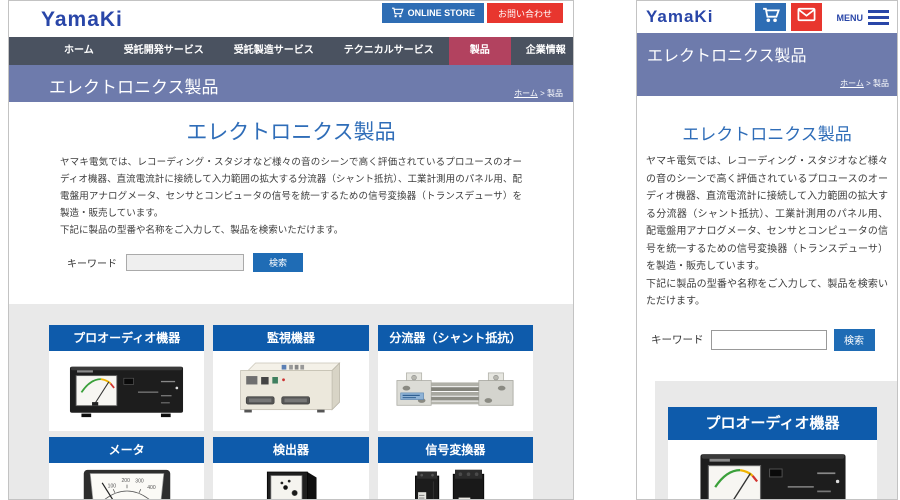 The height and width of the screenshot is (500, 900). Describe the element at coordinates (139, 482) in the screenshot. I see `svg-text: 300` at that location.